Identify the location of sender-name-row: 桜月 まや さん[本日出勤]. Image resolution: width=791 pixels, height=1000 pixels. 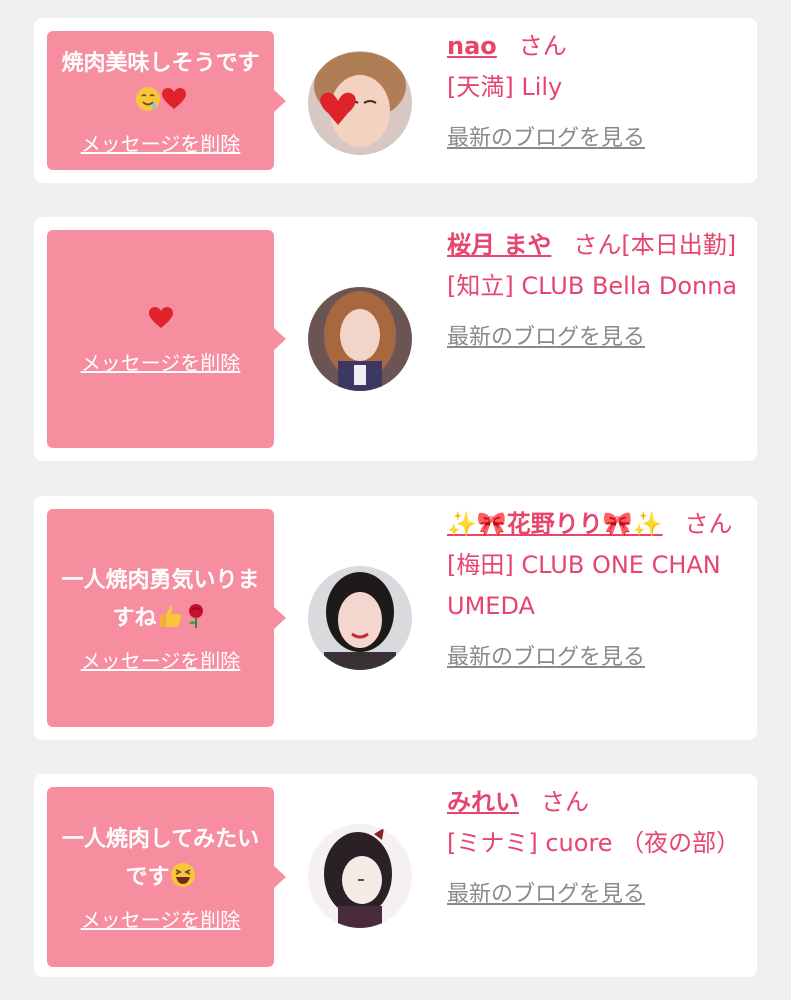
(597, 245).